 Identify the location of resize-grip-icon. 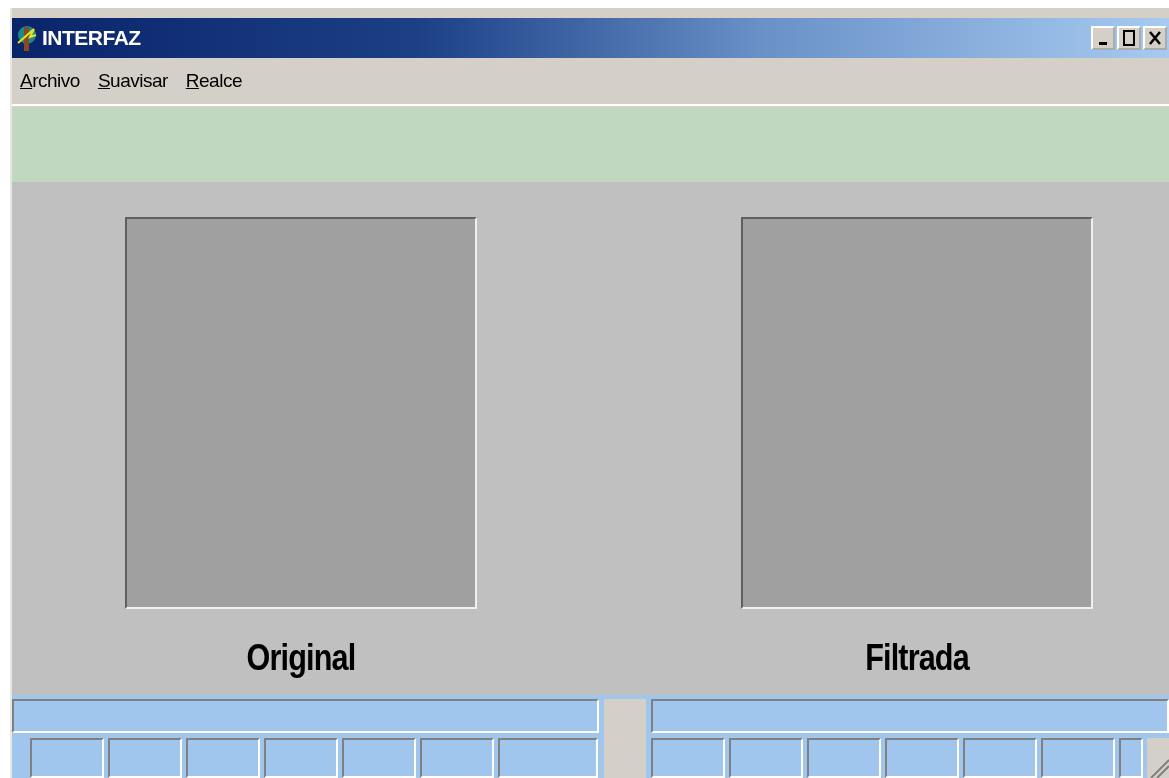
(1158, 758).